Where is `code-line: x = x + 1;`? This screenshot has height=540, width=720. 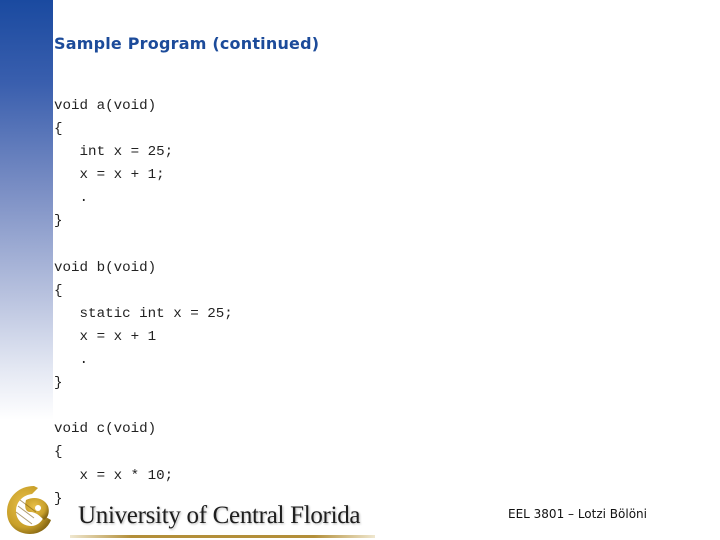
code-line: x = x + 1; is located at coordinates (109, 175).